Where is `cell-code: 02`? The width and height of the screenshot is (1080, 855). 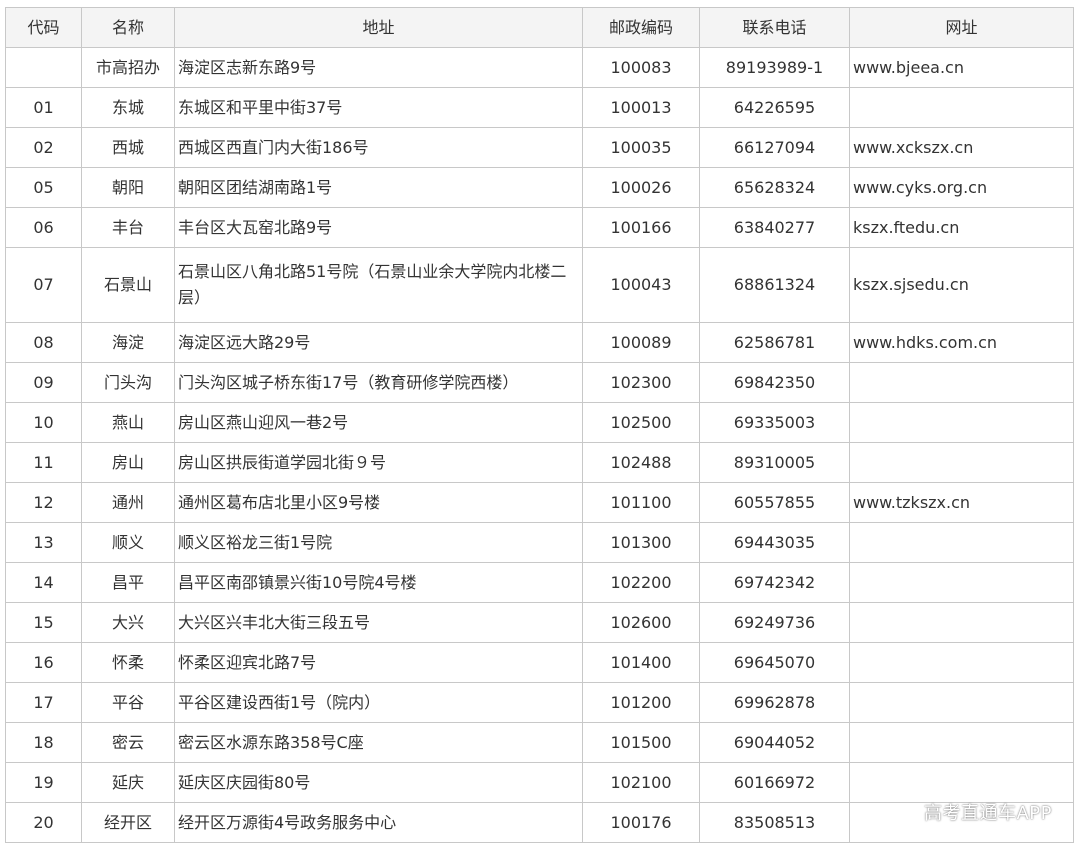 cell-code: 02 is located at coordinates (43, 147).